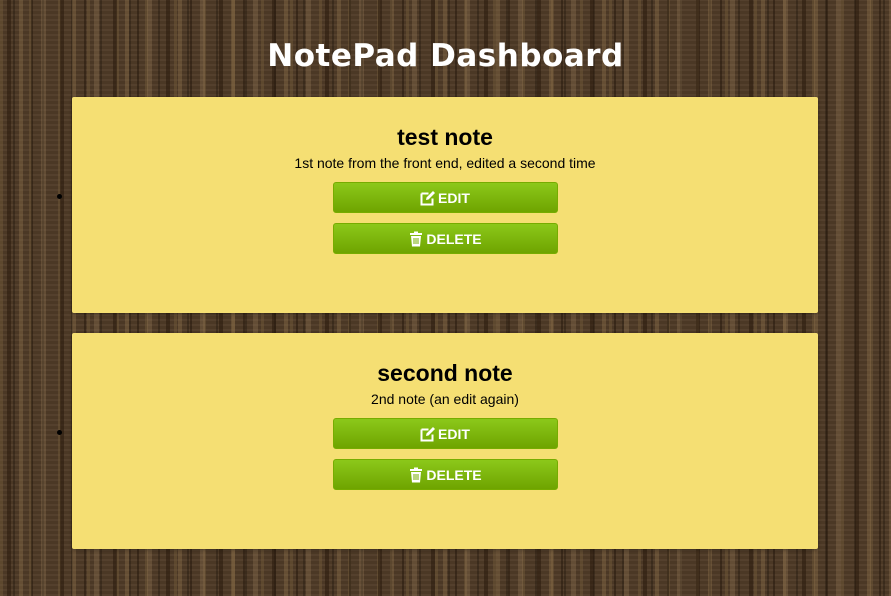 Image resolution: width=891 pixels, height=596 pixels. Describe the element at coordinates (445, 56) in the screenshot. I see `page-title: NotePad Dashboard` at that location.